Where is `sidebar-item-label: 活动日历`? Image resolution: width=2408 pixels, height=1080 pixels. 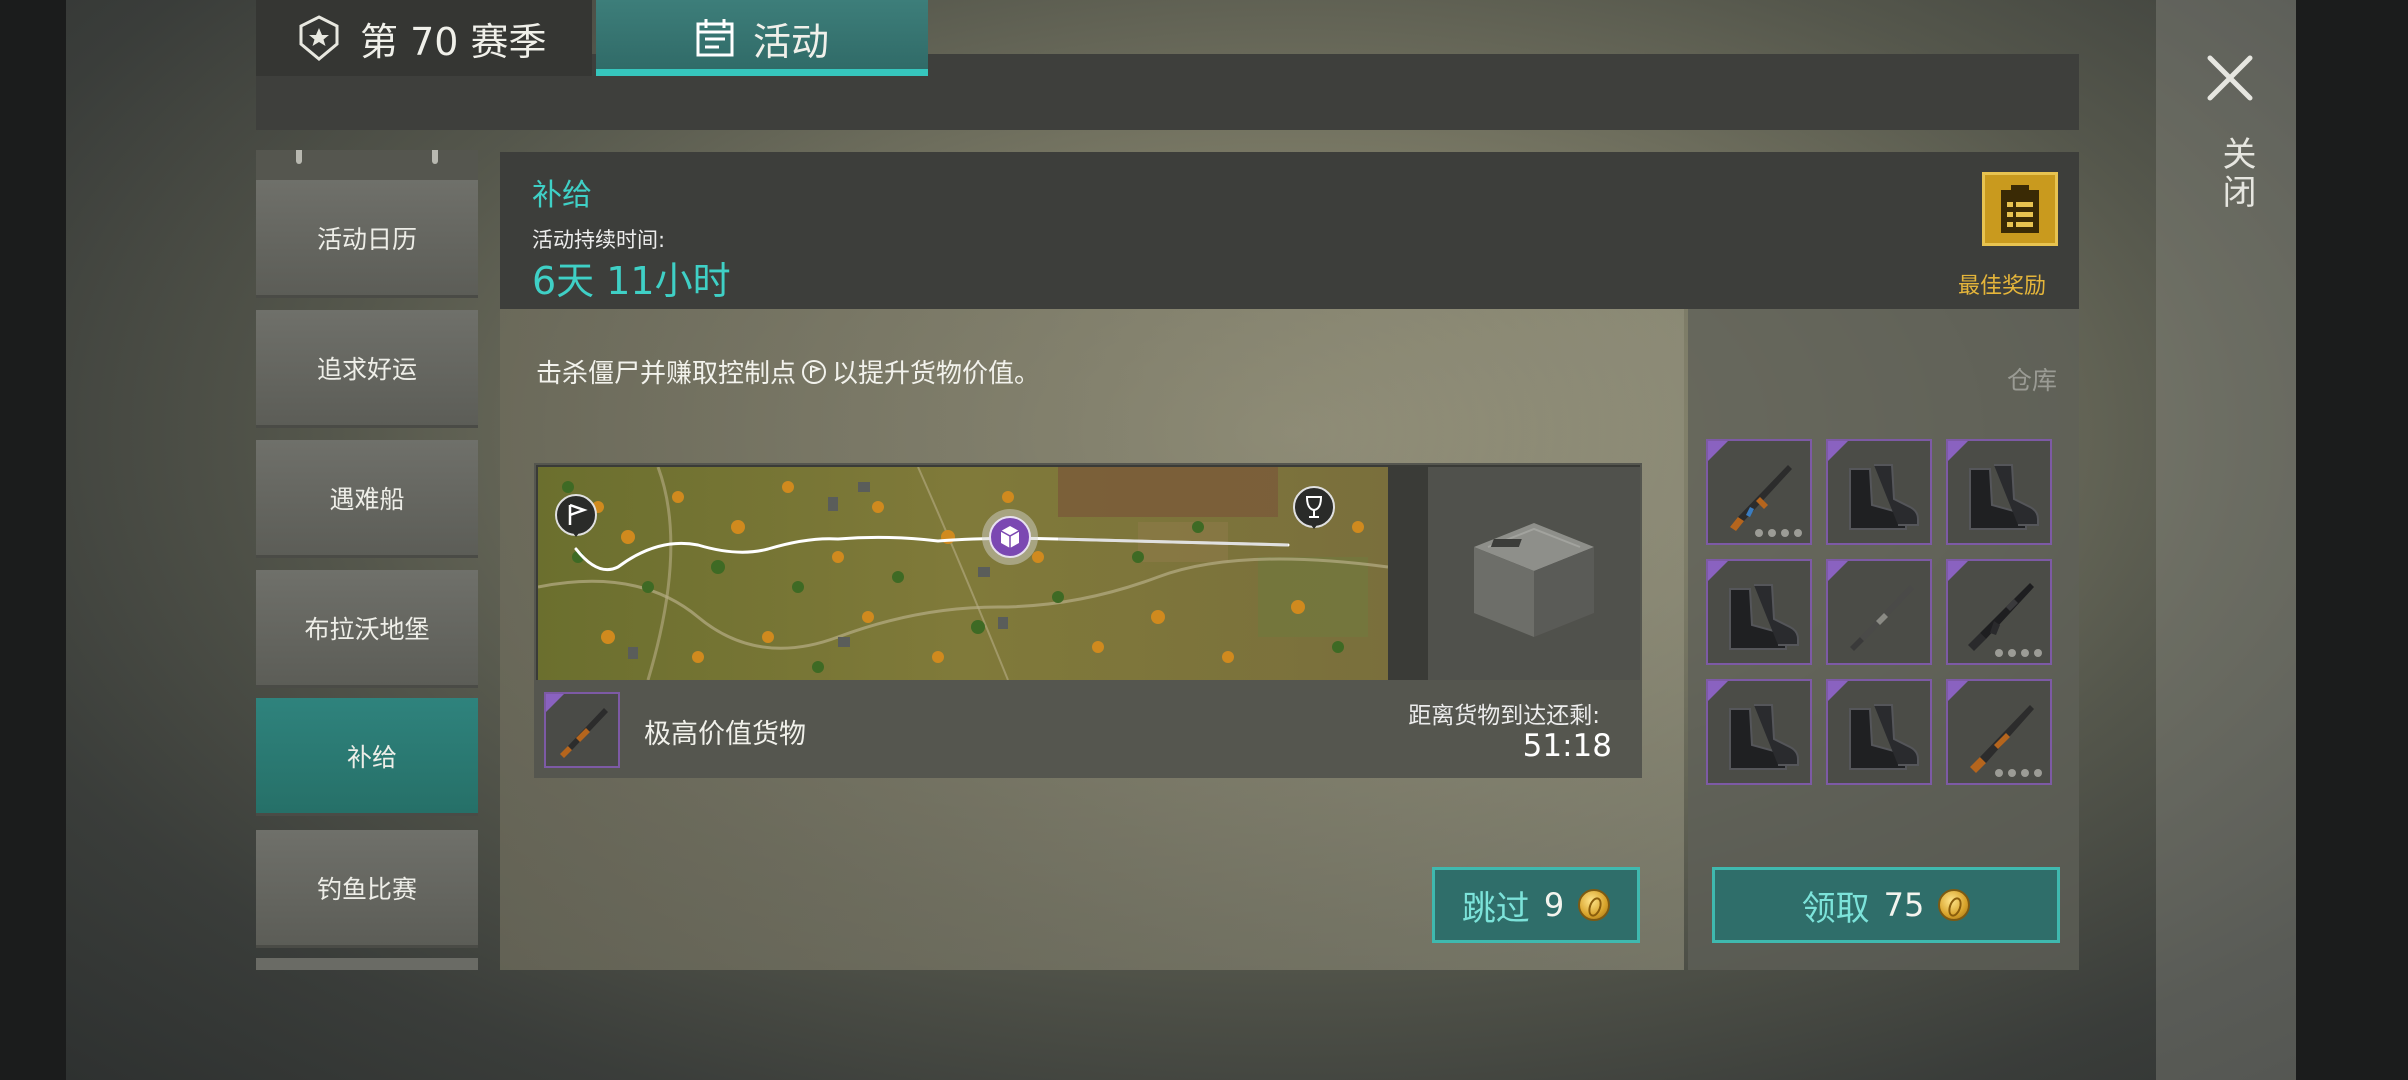 sidebar-item-label: 活动日历 is located at coordinates (366, 239).